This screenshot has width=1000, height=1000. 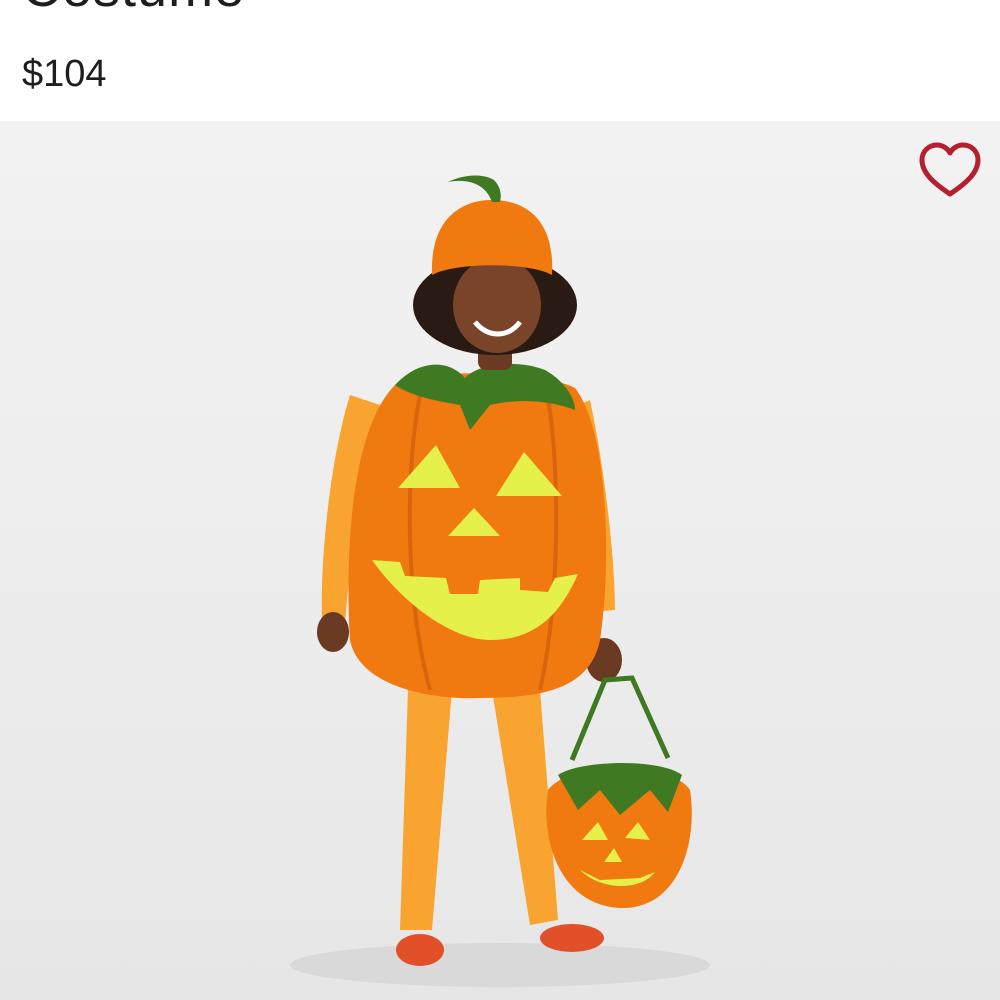 I want to click on favorite-button, so click(x=950, y=171).